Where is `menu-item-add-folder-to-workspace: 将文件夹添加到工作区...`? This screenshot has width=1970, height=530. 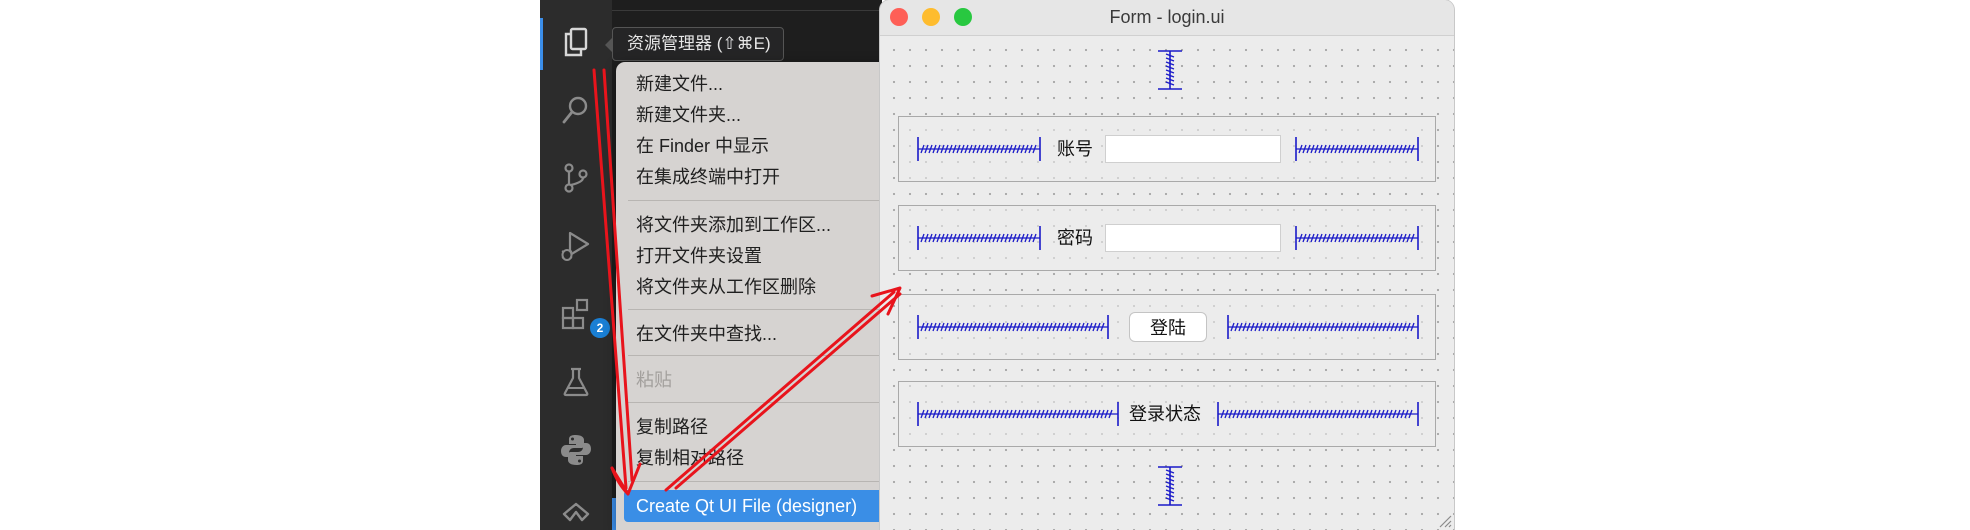
menu-item-add-folder-to-workspace: 将文件夹添加到工作区... is located at coordinates (733, 225).